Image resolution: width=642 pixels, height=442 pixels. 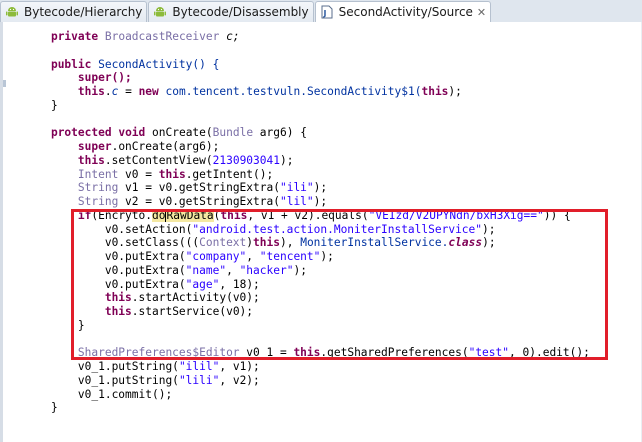 What do you see at coordinates (175, 174) in the screenshot?
I see `code-line: Intent v0 = this.getIntent();` at bounding box center [175, 174].